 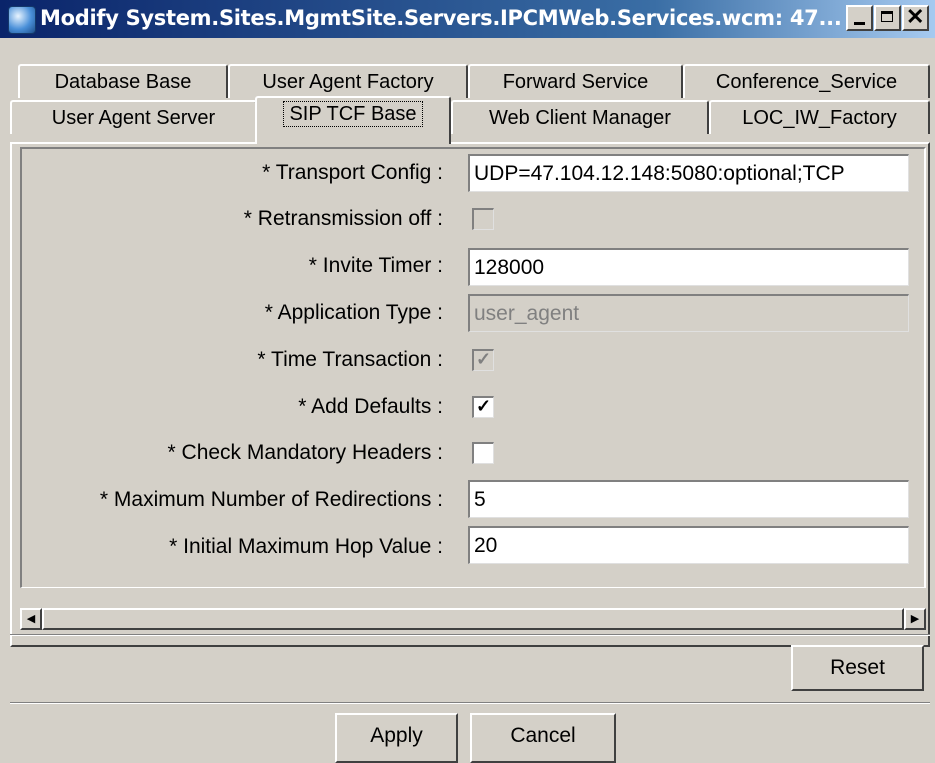 I want to click on close-button: ✕, so click(x=915, y=17).